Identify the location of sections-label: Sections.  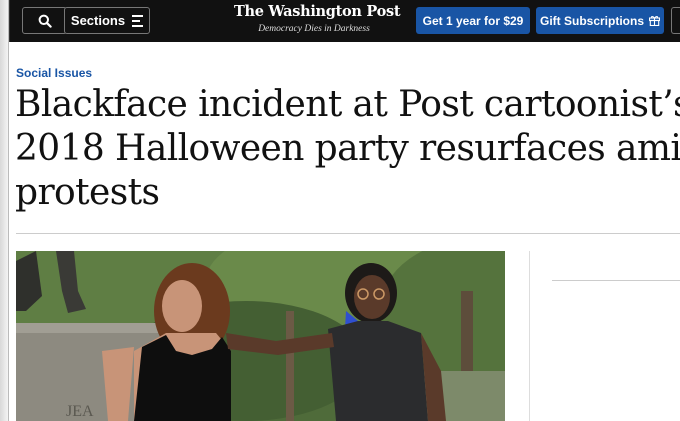
(98, 20).